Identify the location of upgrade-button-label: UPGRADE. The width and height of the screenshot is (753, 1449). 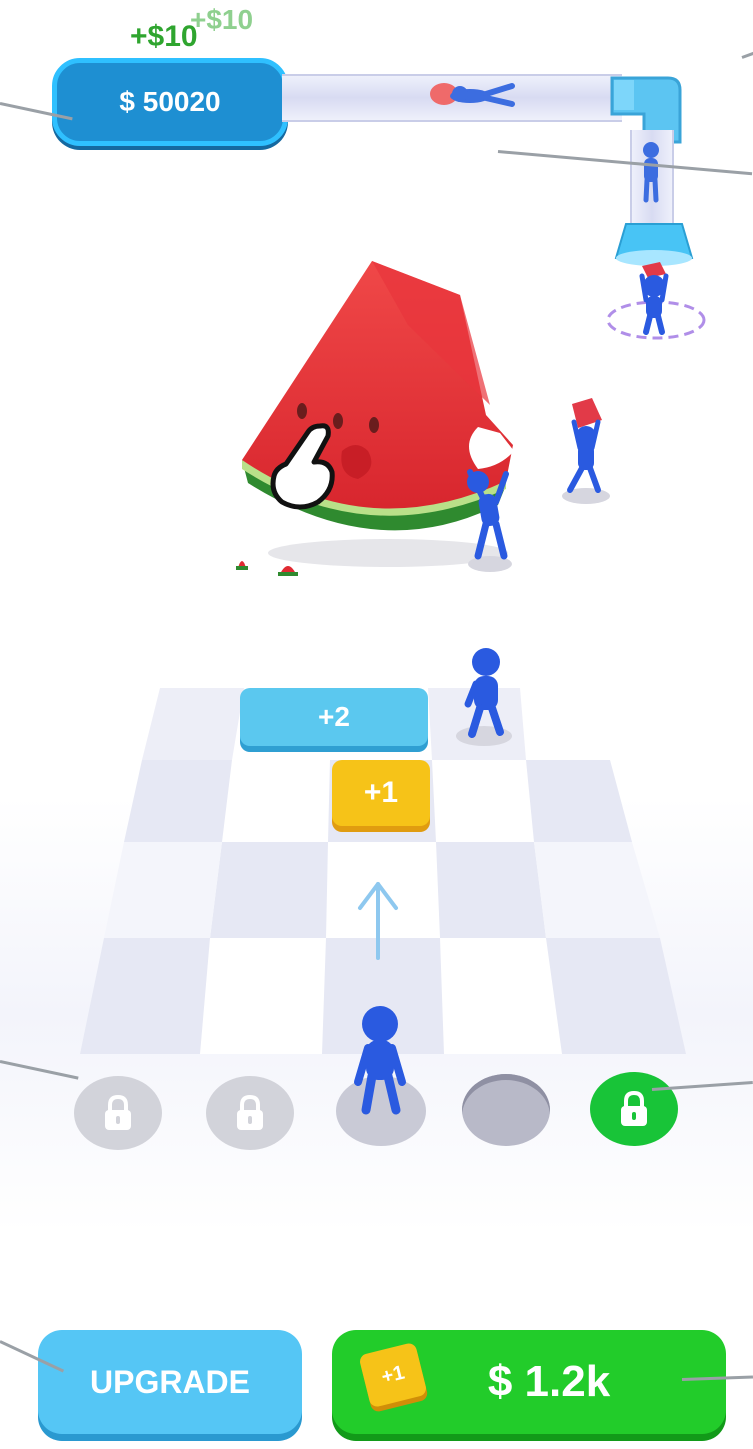
(169, 1381).